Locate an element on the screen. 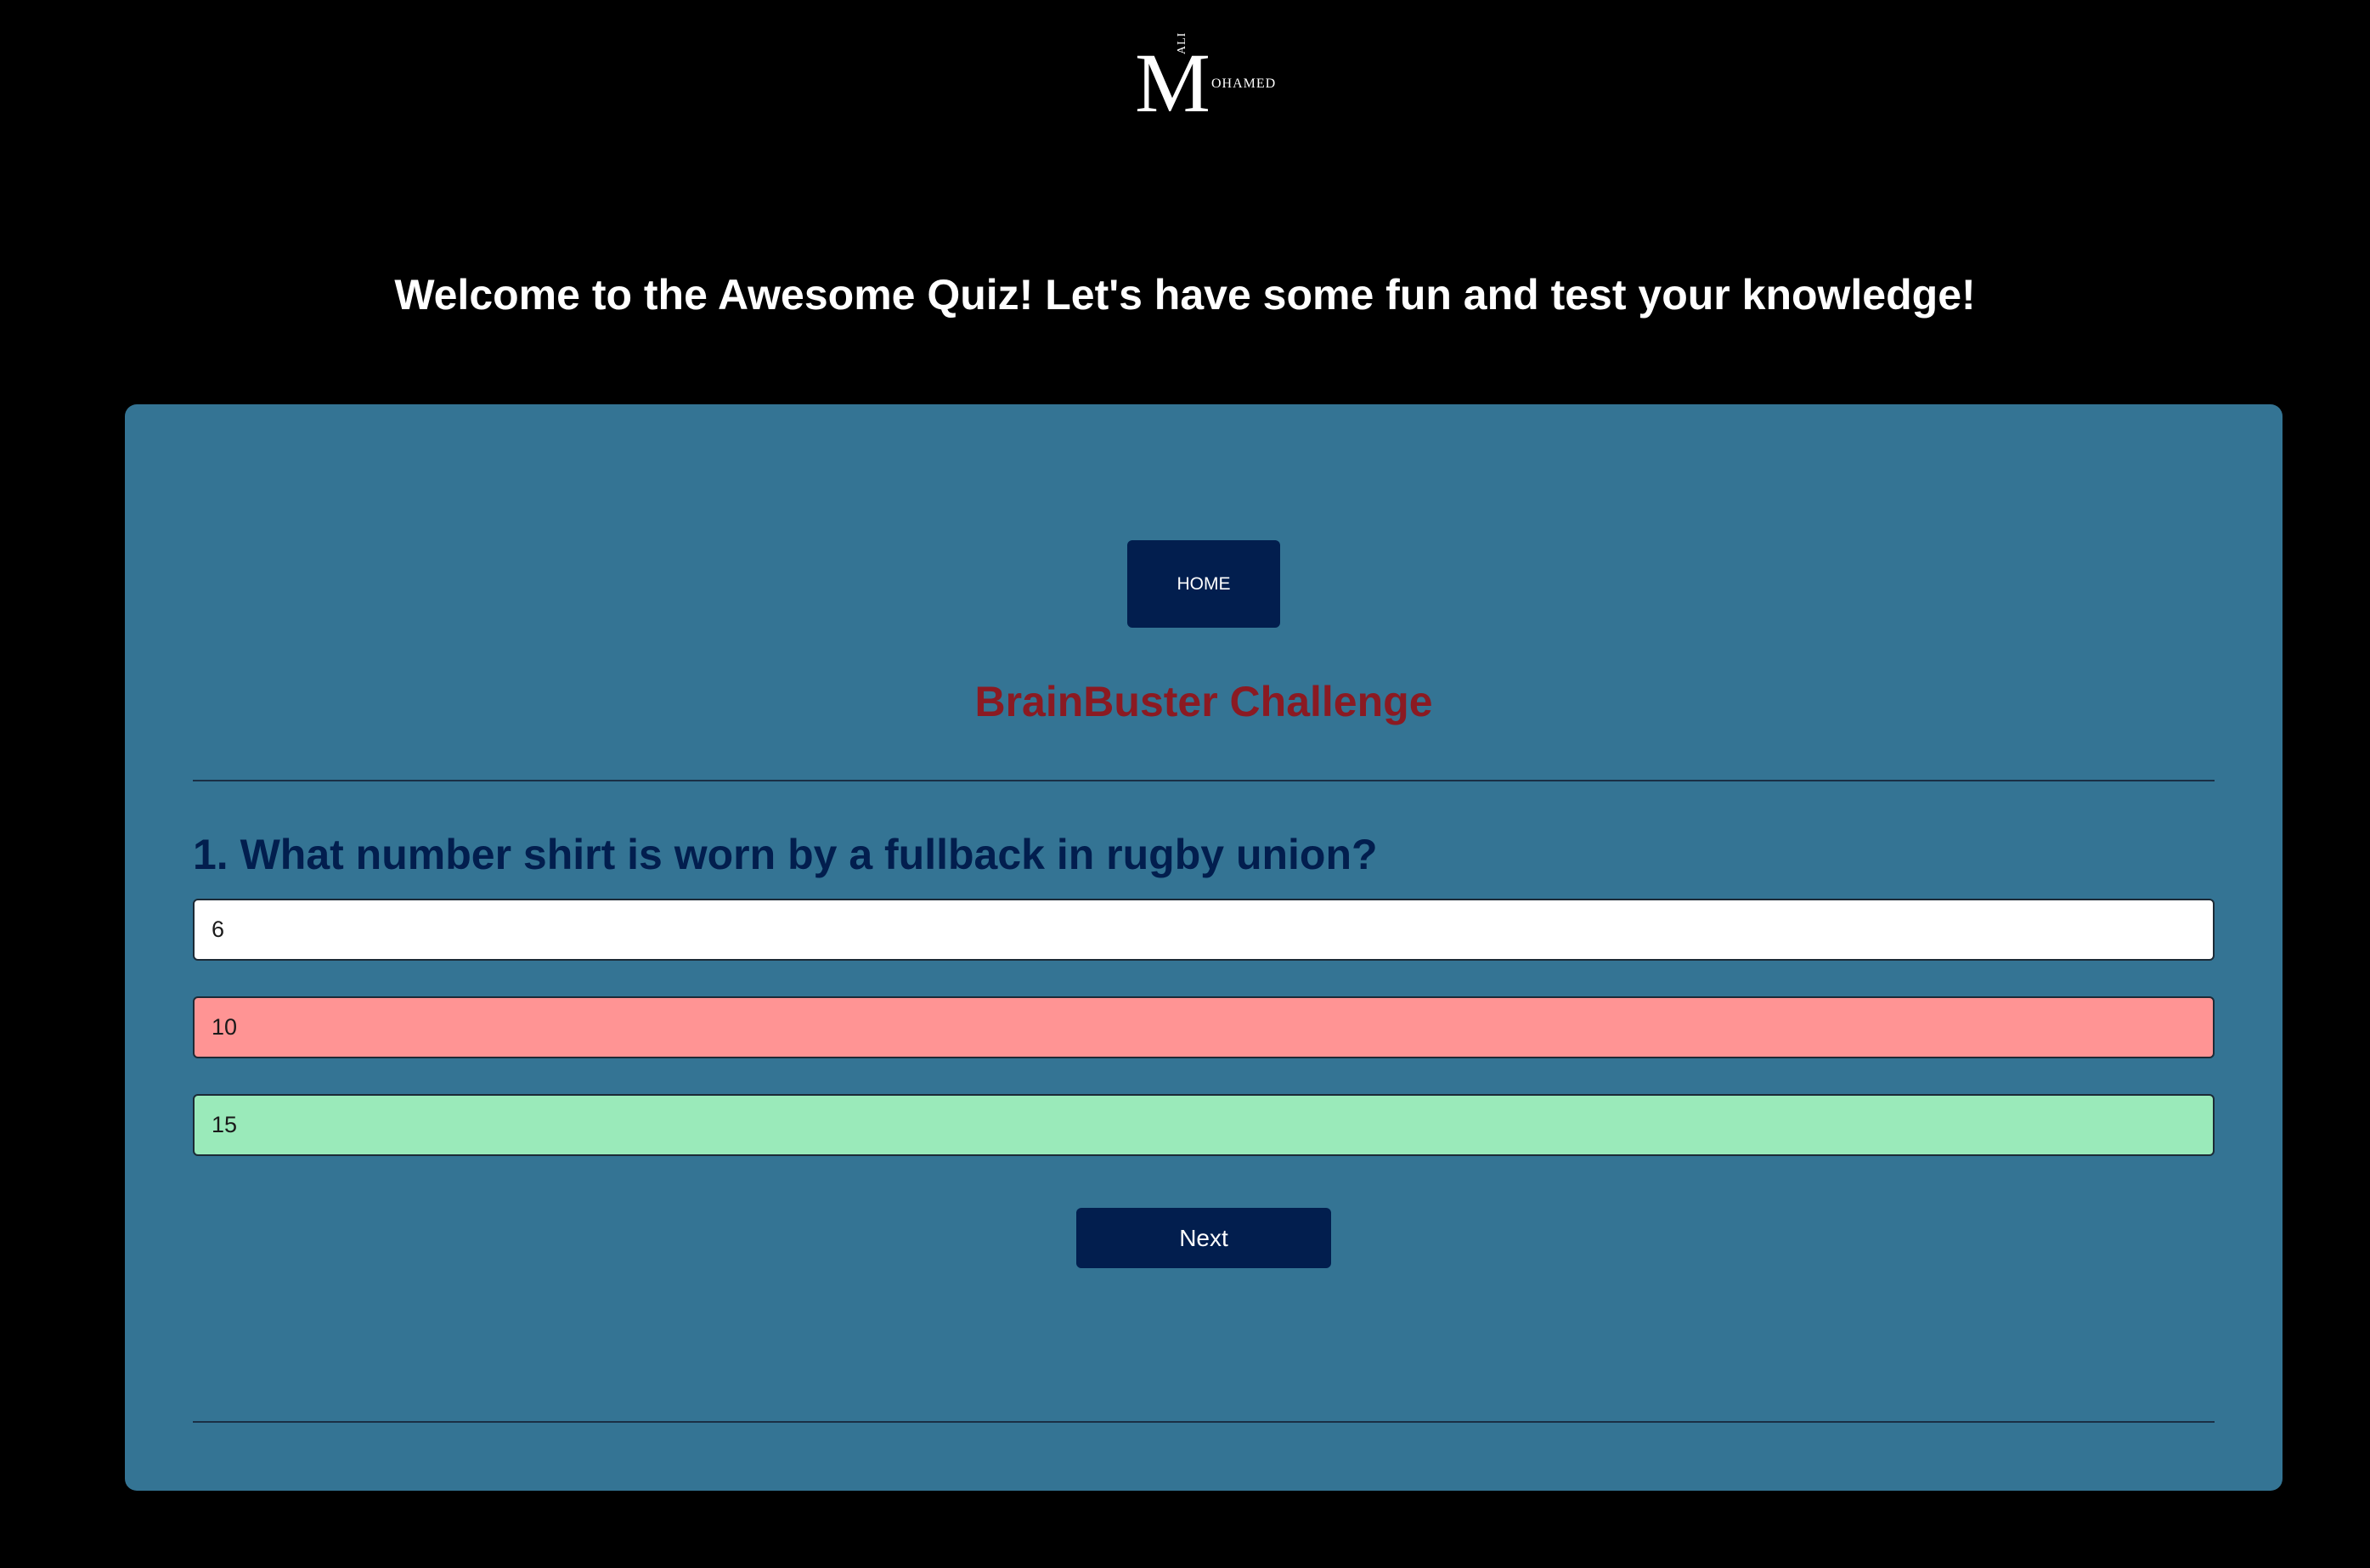 Image resolution: width=2370 pixels, height=1568 pixels. home-button: HOME is located at coordinates (1204, 584).